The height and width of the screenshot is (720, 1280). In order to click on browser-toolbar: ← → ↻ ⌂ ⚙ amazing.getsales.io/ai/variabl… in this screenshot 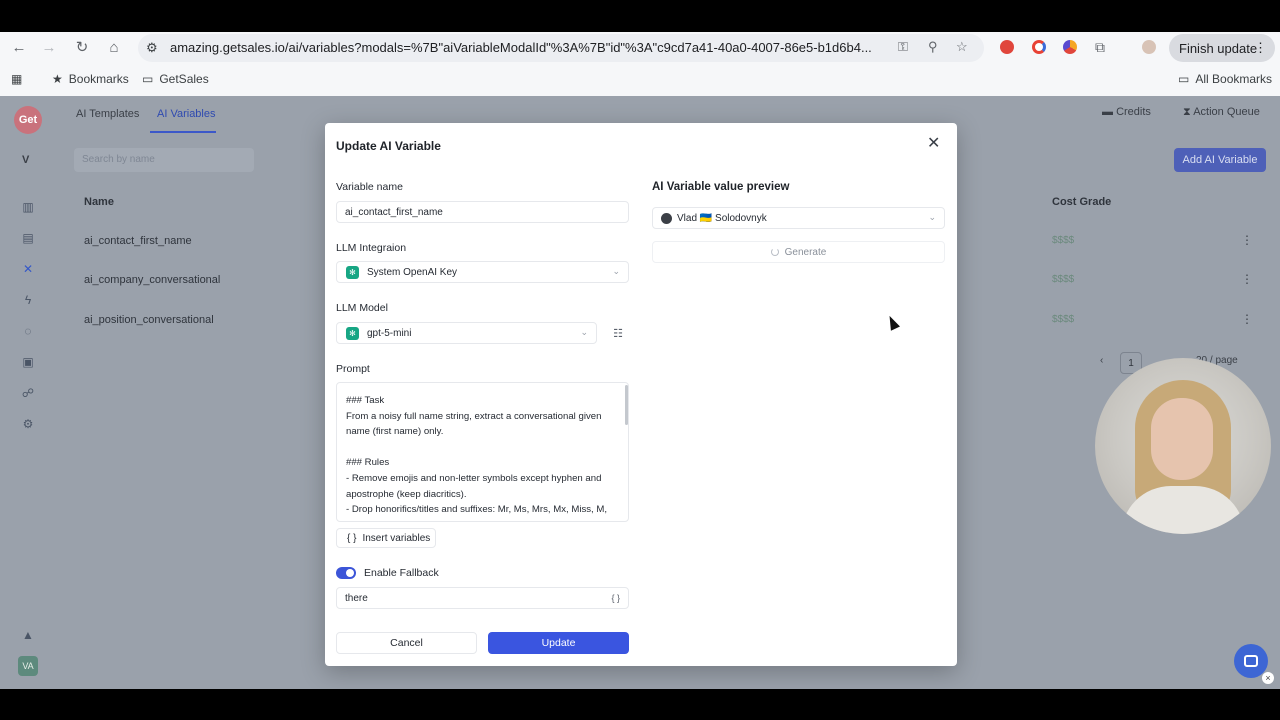, I will do `click(640, 47)`.